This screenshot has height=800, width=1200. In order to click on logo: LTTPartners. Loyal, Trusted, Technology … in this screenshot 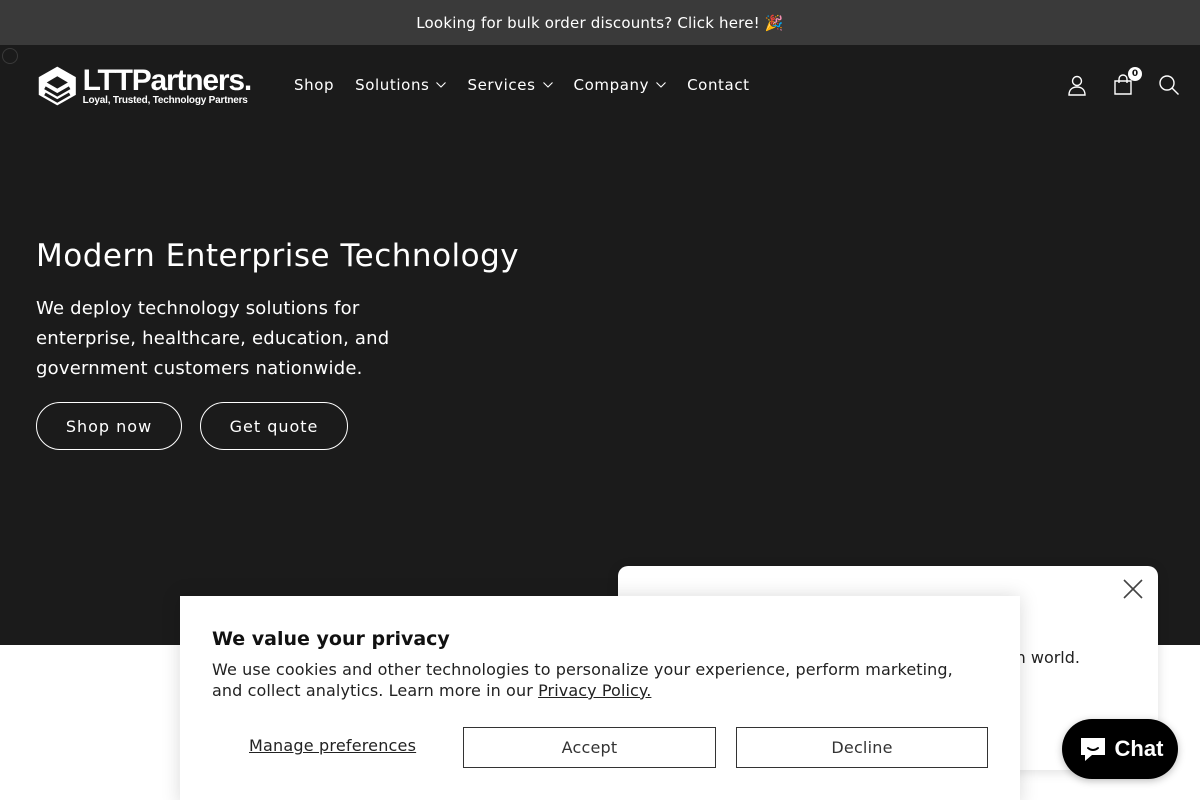, I will do `click(145, 86)`.